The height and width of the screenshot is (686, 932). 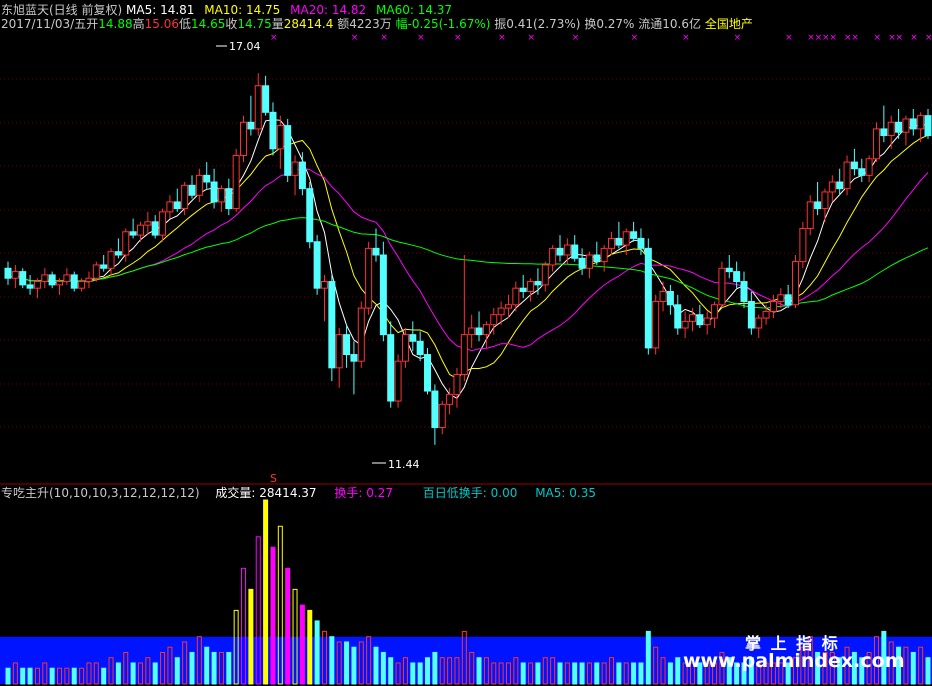 I want to click on close-label: 收, so click(x=231, y=24).